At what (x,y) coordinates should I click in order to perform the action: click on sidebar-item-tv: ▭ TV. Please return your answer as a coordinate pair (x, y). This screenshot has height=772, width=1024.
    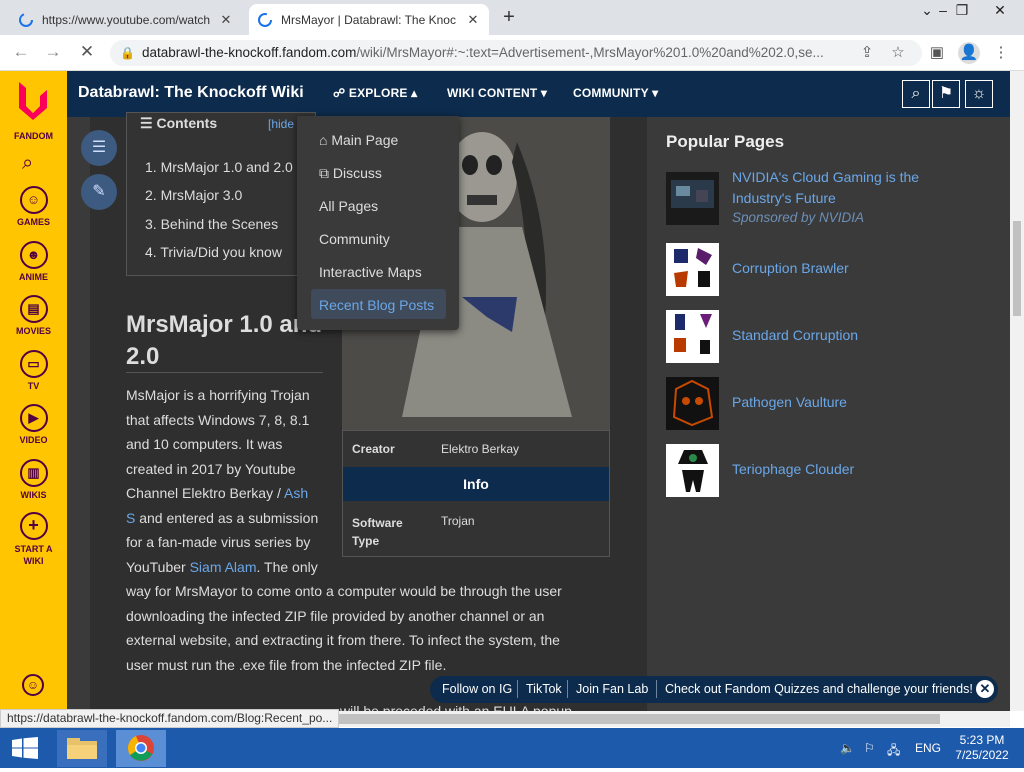
    Looking at the image, I should click on (33, 370).